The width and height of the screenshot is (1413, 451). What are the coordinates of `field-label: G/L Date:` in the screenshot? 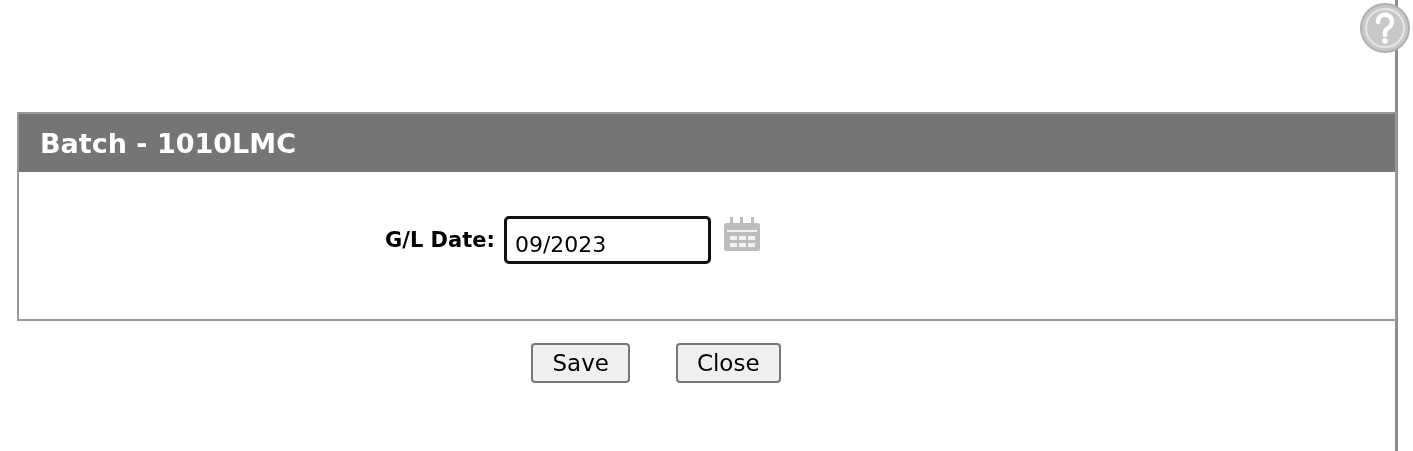 It's located at (440, 240).